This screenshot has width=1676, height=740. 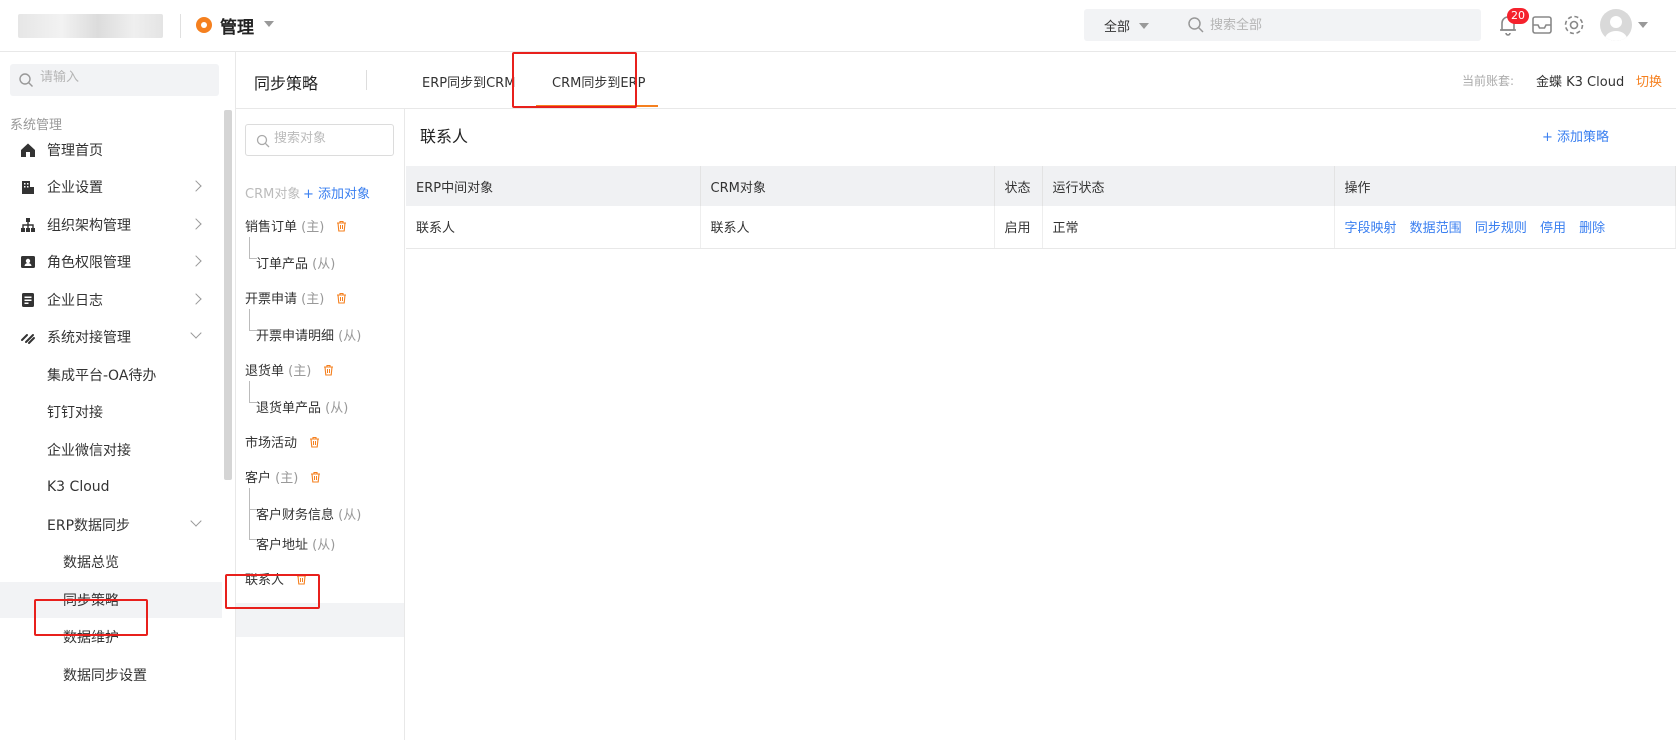 I want to click on object-name: 订单产品, so click(x=282, y=264).